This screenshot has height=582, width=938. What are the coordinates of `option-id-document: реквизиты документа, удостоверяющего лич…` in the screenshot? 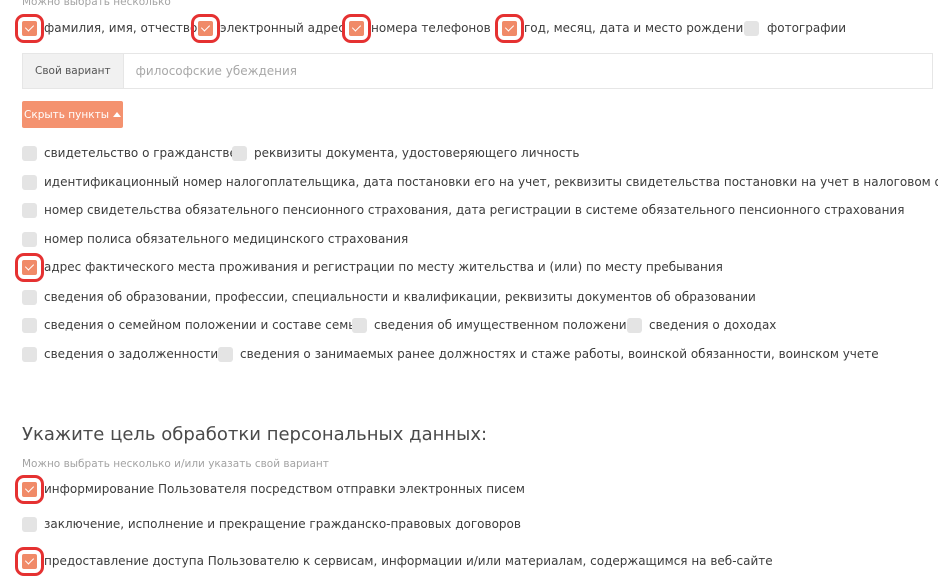 It's located at (405, 153).